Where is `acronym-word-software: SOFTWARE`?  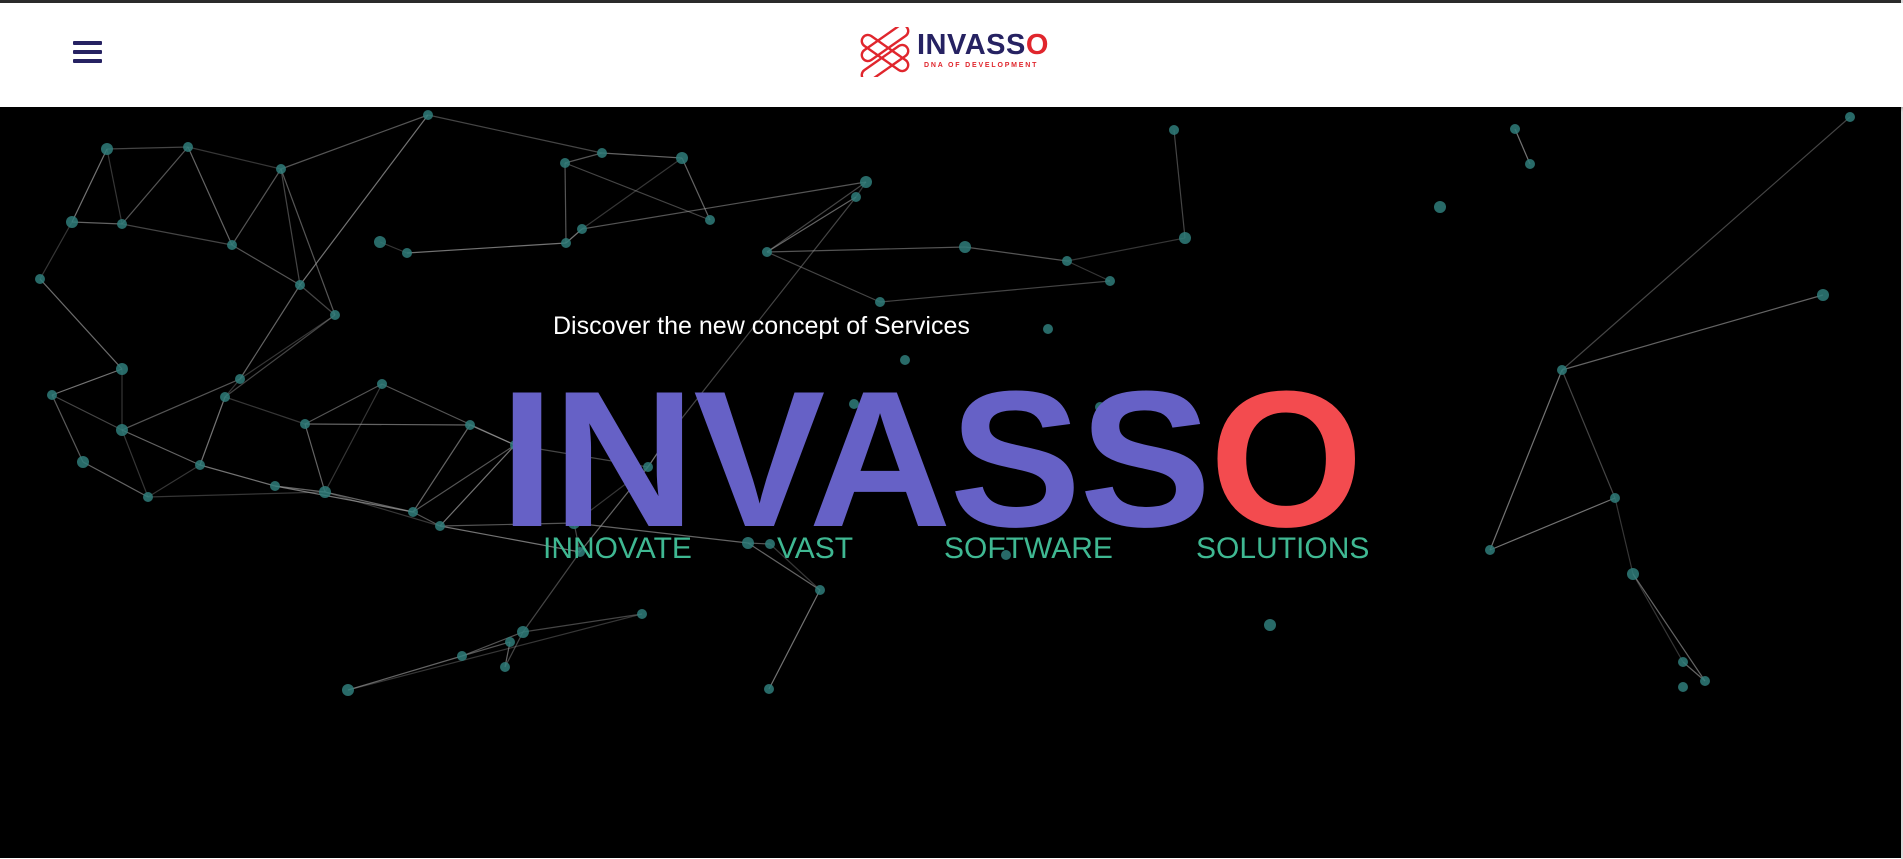
acronym-word-software: SOFTWARE is located at coordinates (1028, 548).